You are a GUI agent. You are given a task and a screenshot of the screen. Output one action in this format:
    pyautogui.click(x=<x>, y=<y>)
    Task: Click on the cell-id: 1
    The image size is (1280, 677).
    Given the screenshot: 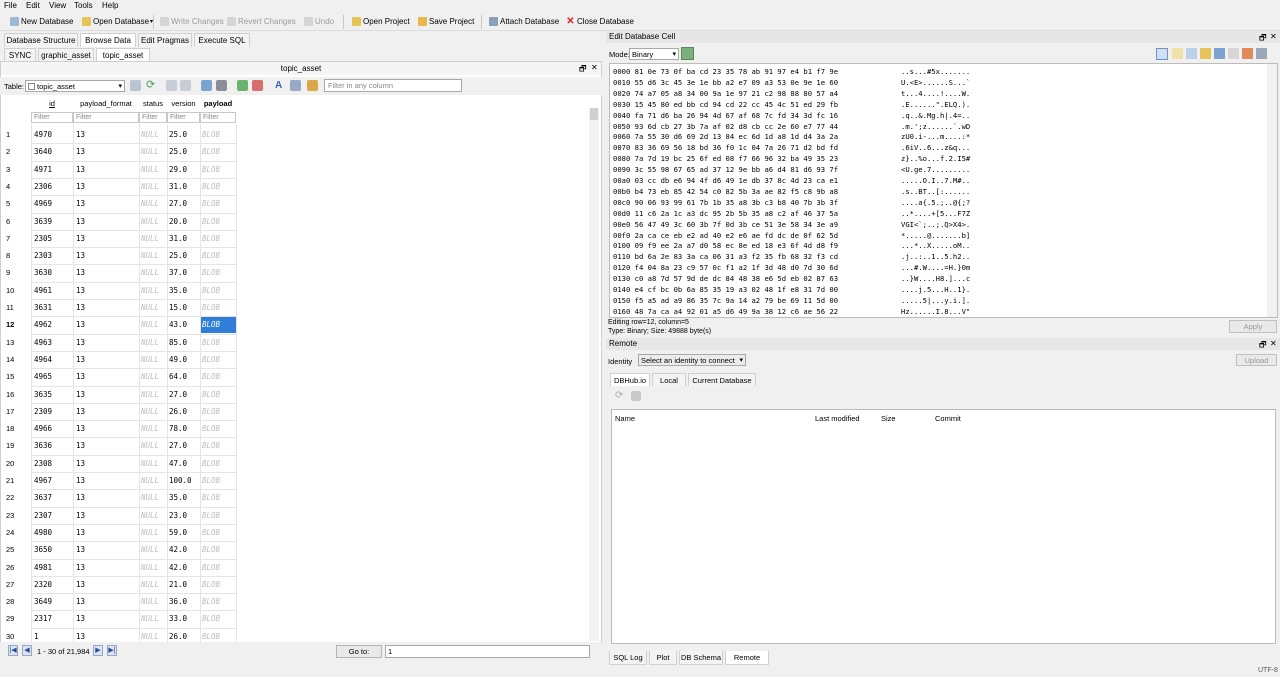 What is the action you would take?
    pyautogui.click(x=36, y=636)
    